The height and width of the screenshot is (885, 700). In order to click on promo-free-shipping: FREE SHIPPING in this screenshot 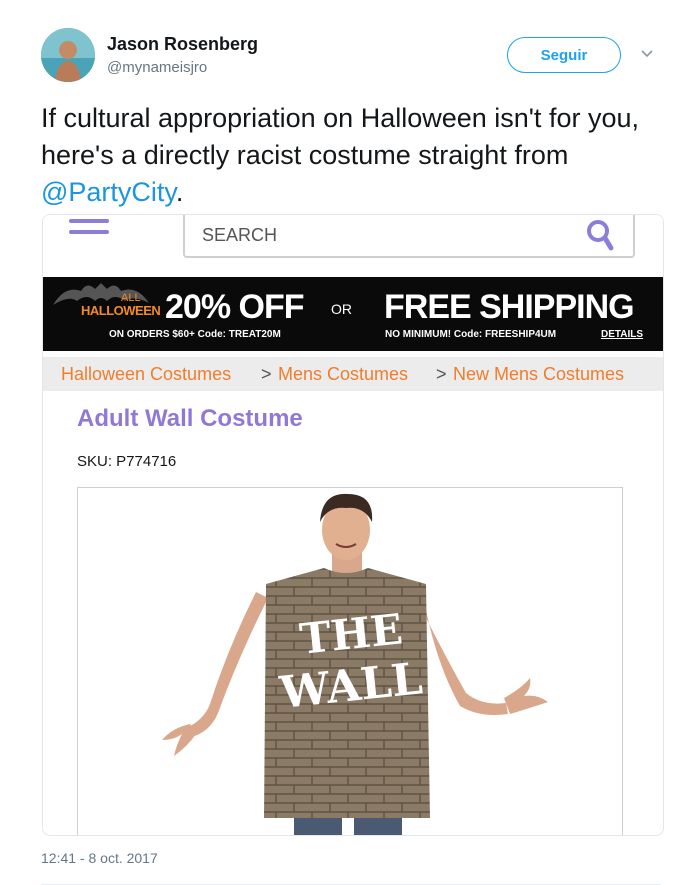, I will do `click(509, 307)`.